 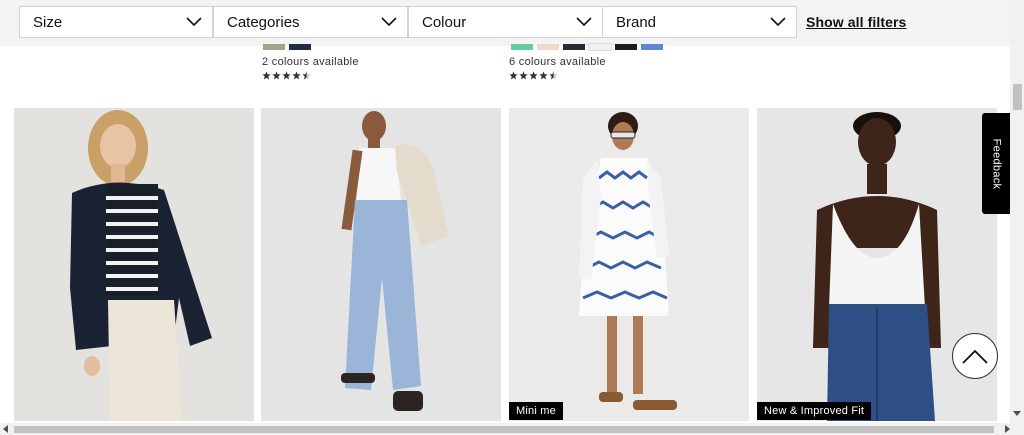 What do you see at coordinates (263, 22) in the screenshot?
I see `filter-label: Categories` at bounding box center [263, 22].